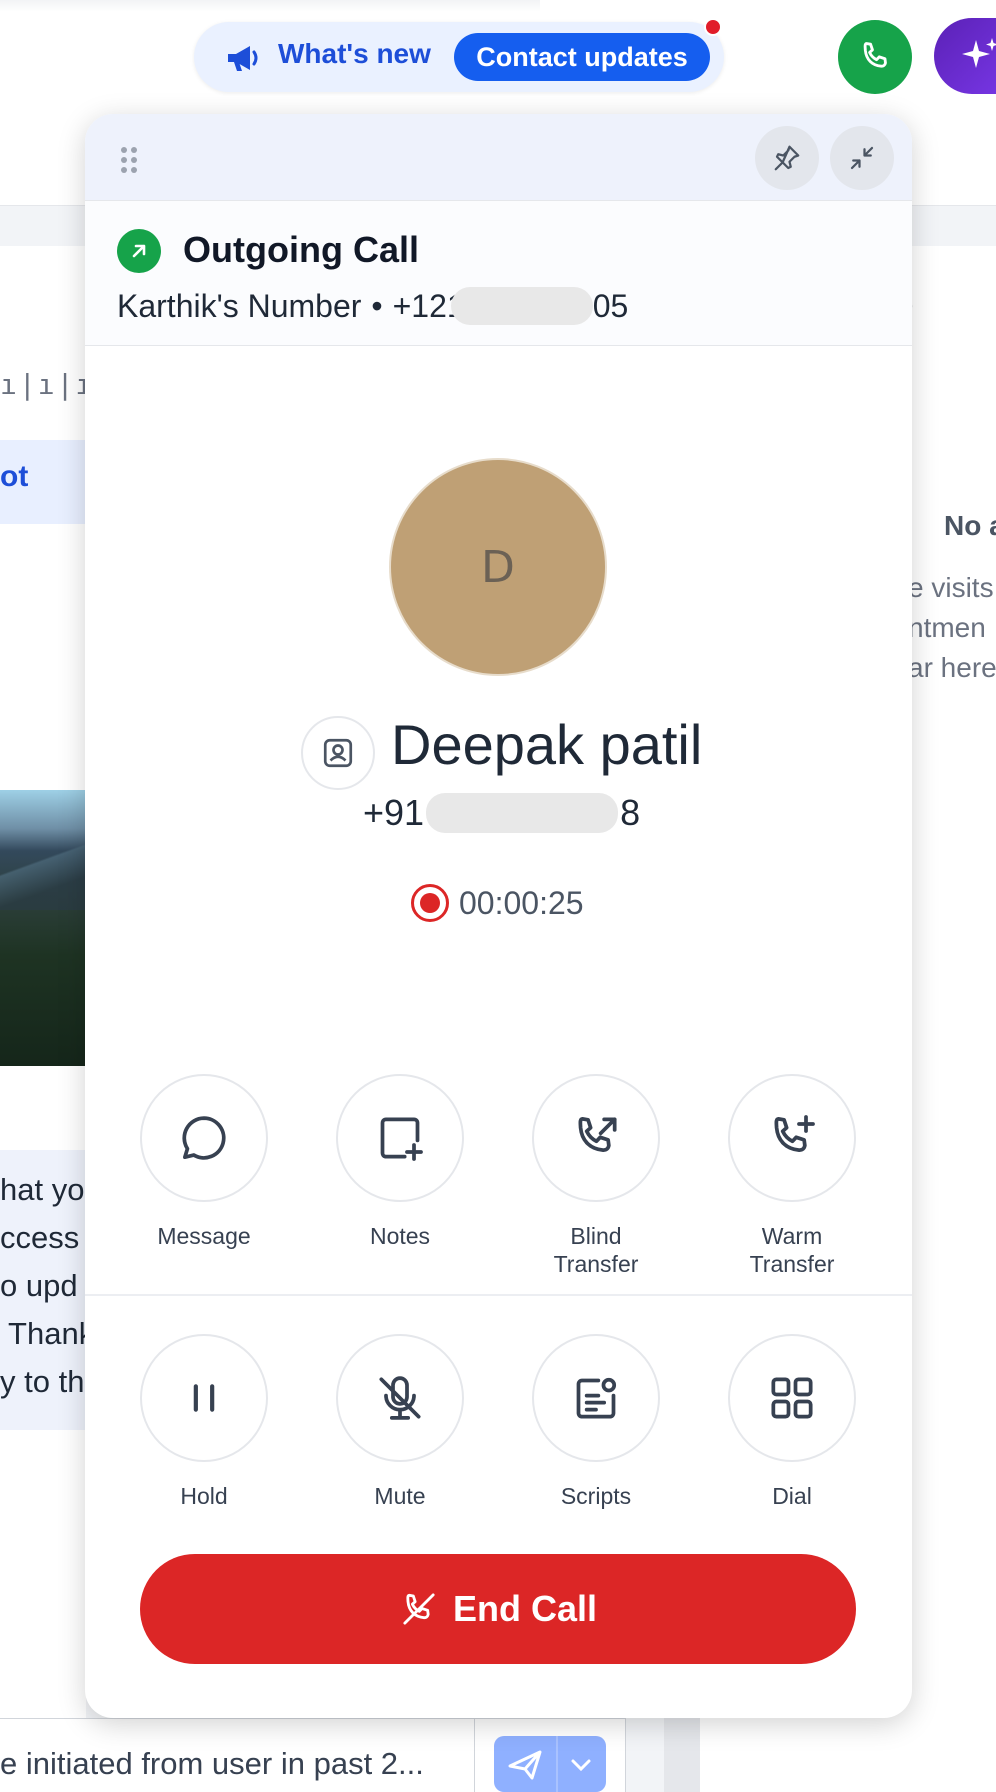  Describe the element at coordinates (525, 1608) in the screenshot. I see `end-call-label: End Call` at that location.